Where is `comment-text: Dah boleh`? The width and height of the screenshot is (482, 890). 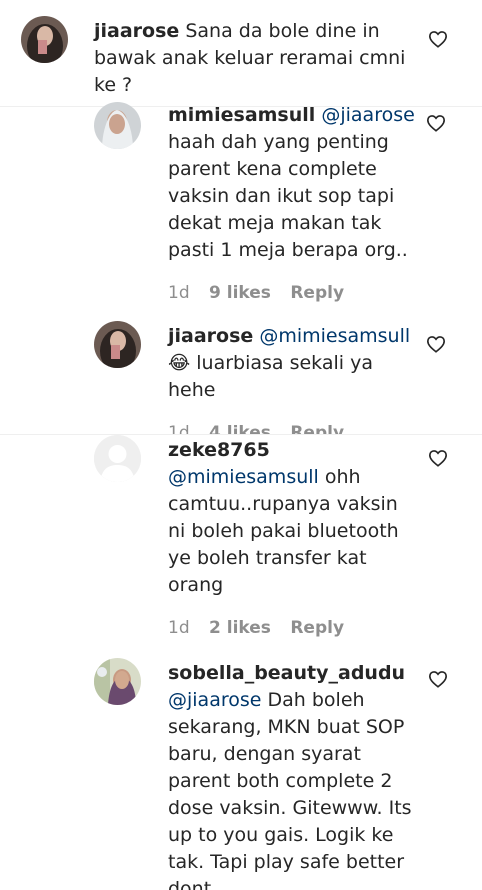 comment-text: Dah boleh is located at coordinates (316, 700).